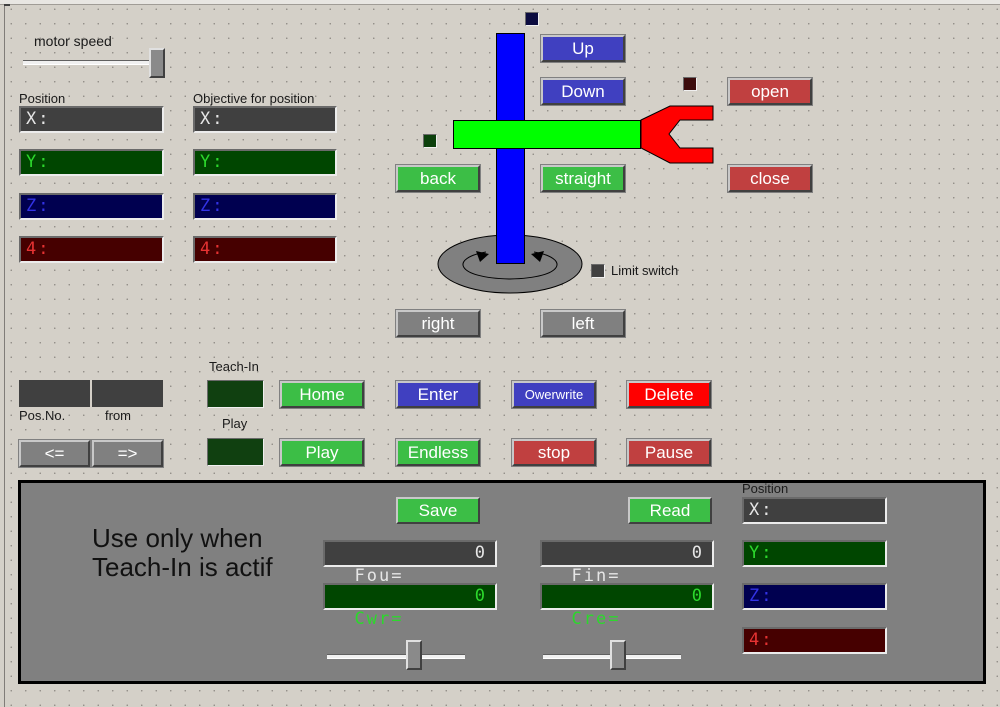  I want to click on straight-button: straight, so click(583, 178).